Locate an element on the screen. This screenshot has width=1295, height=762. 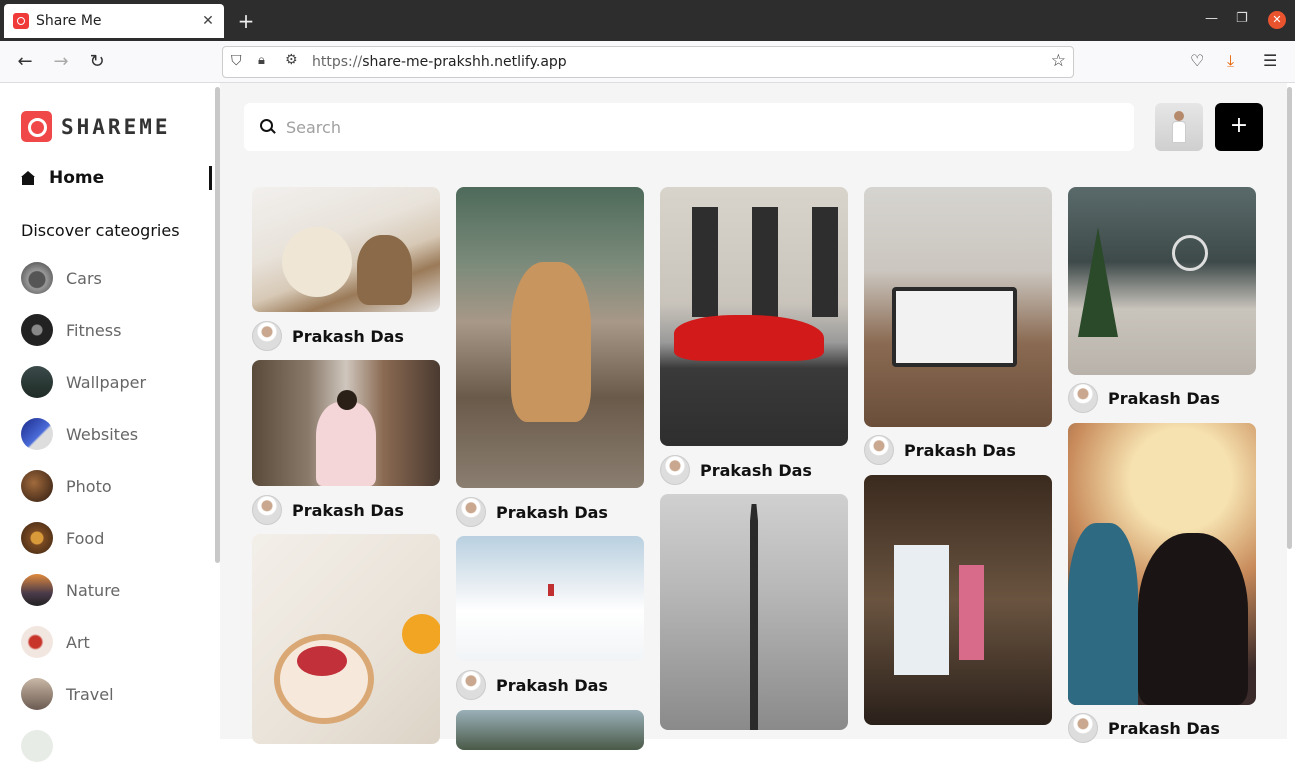
sidebar-item-label: Art is located at coordinates (78, 642).